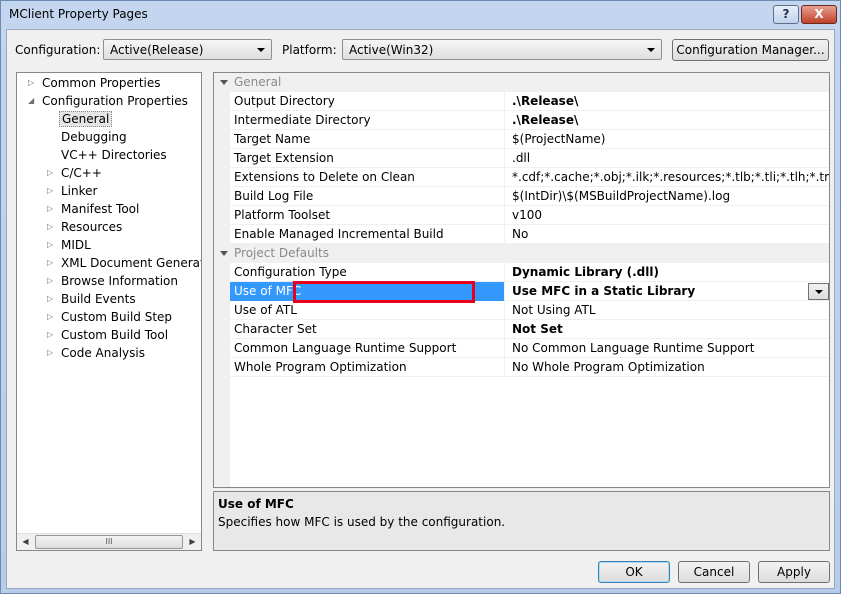  What do you see at coordinates (521, 82) in the screenshot?
I see `category-general: General` at bounding box center [521, 82].